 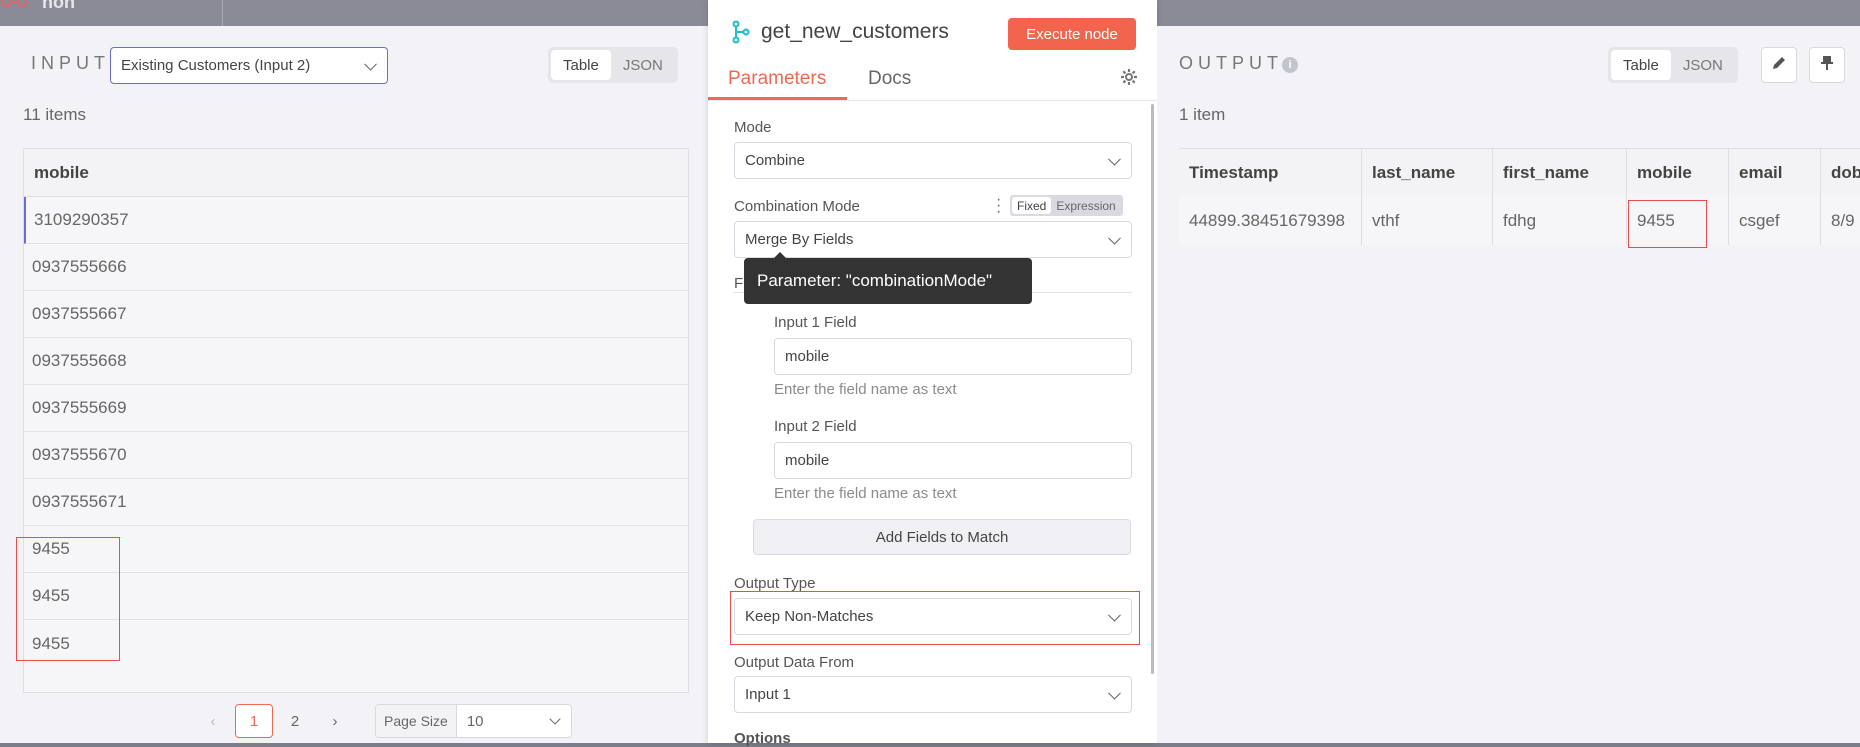 I want to click on page-button-1: 1, so click(x=254, y=721).